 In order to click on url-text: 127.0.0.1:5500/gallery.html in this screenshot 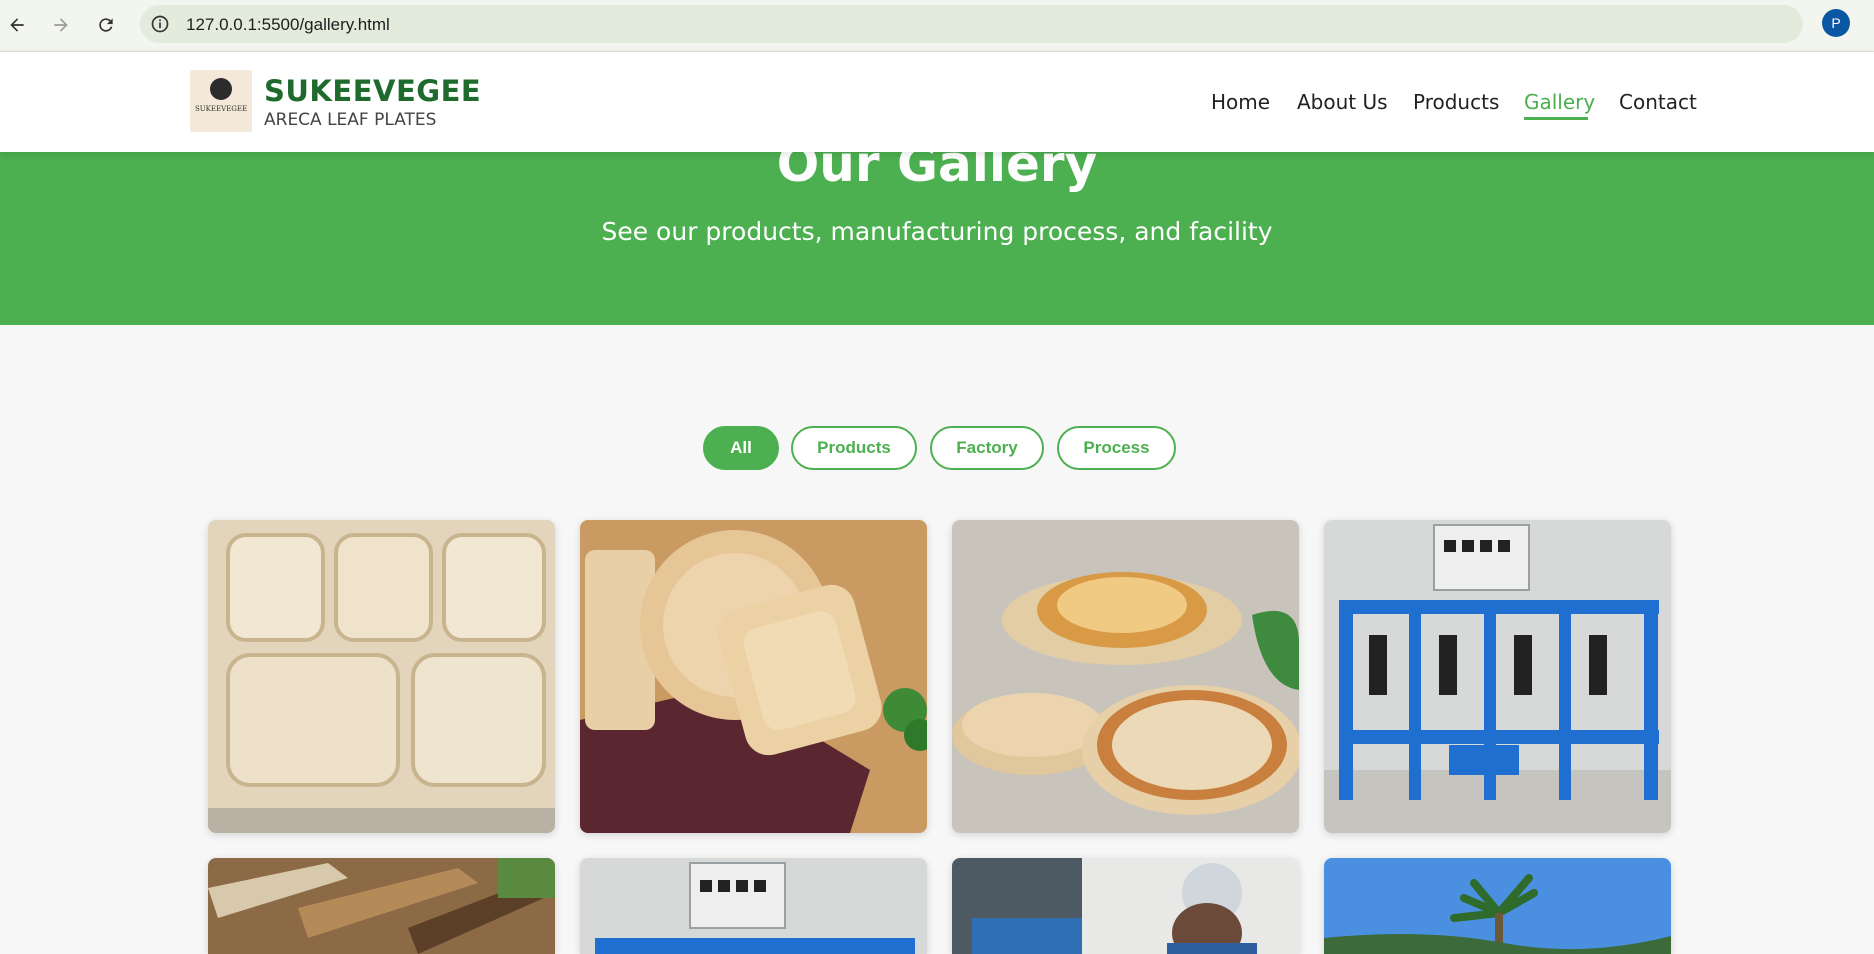, I will do `click(288, 25)`.